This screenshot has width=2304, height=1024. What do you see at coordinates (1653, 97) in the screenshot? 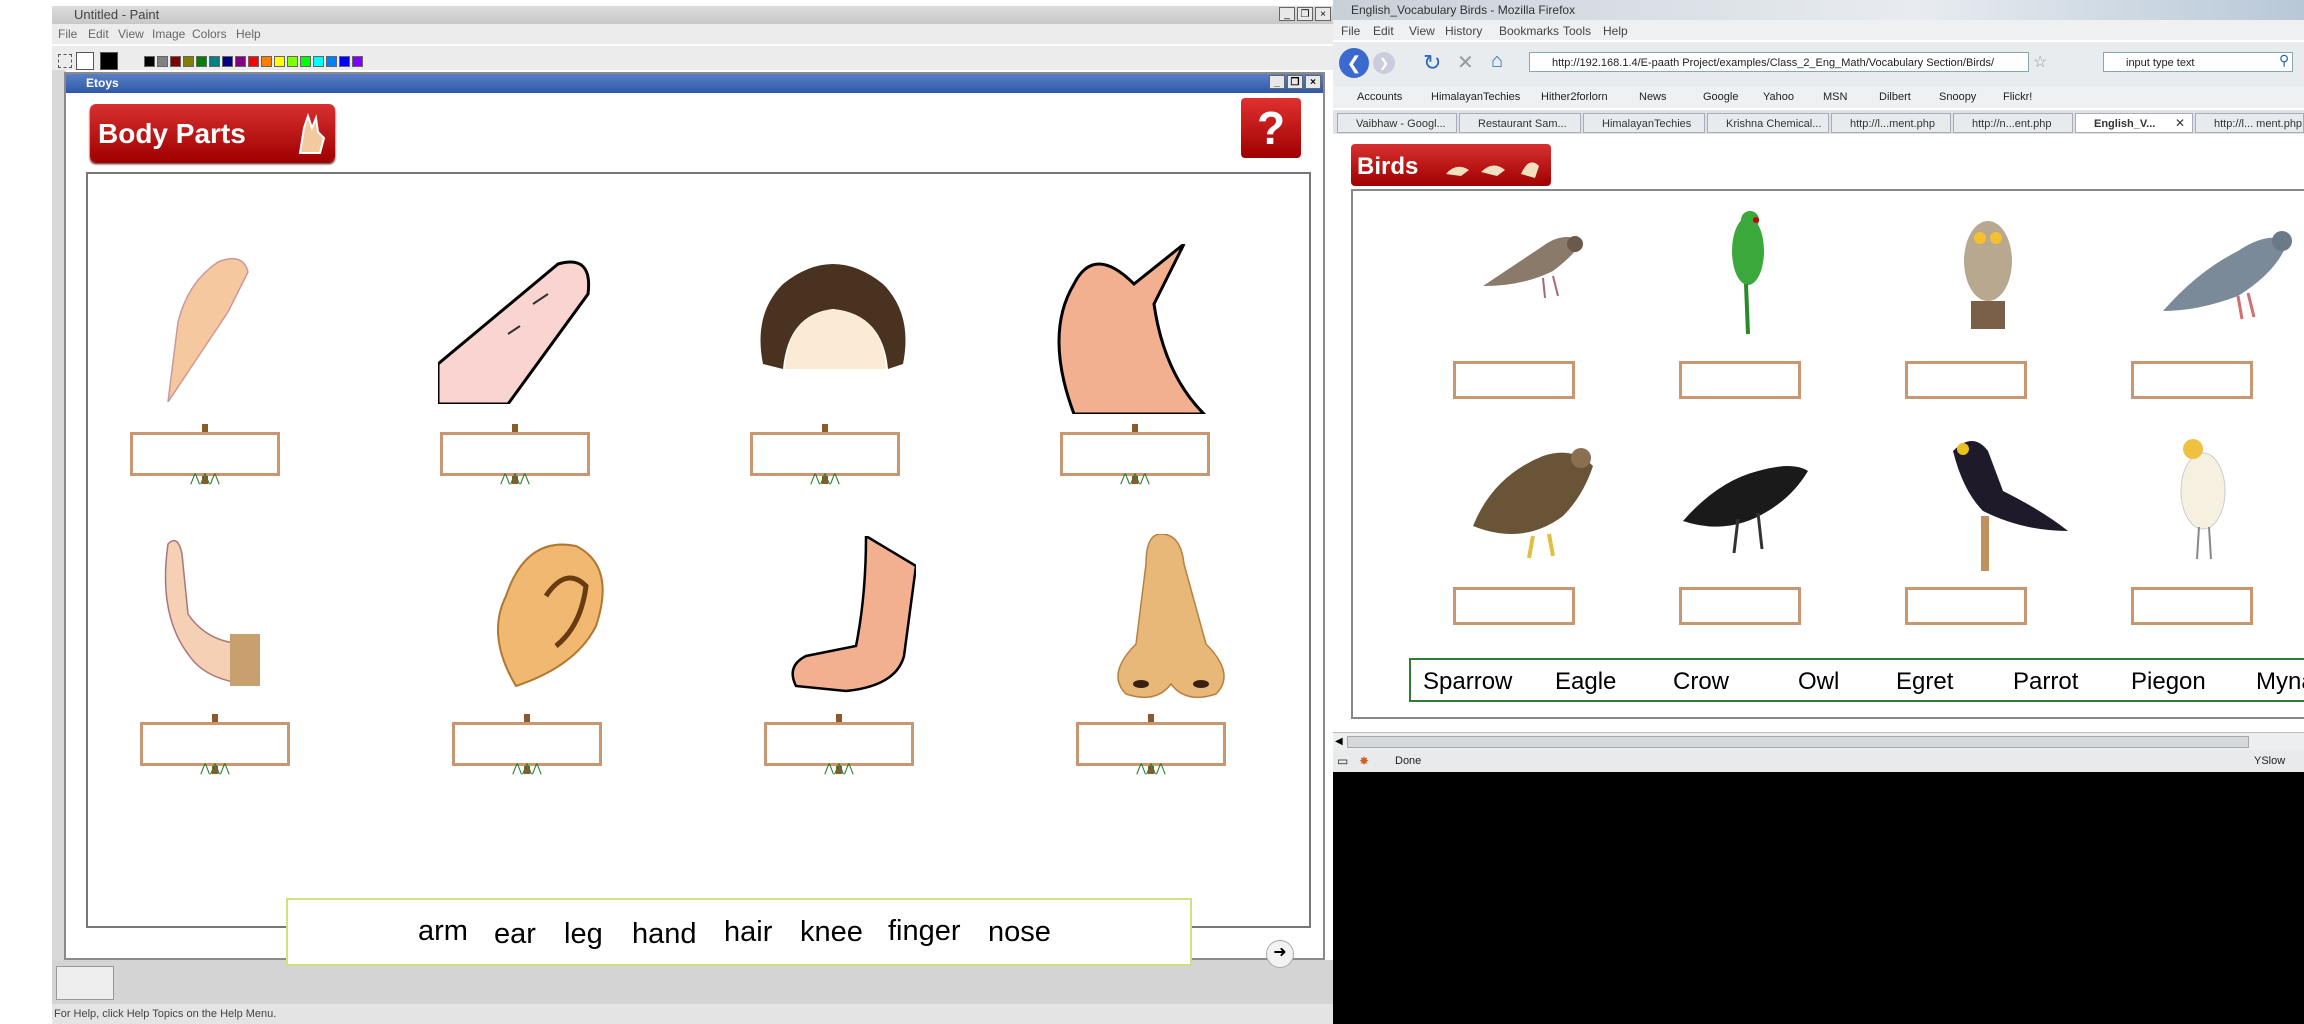
I see `bookmark-news: News` at bounding box center [1653, 97].